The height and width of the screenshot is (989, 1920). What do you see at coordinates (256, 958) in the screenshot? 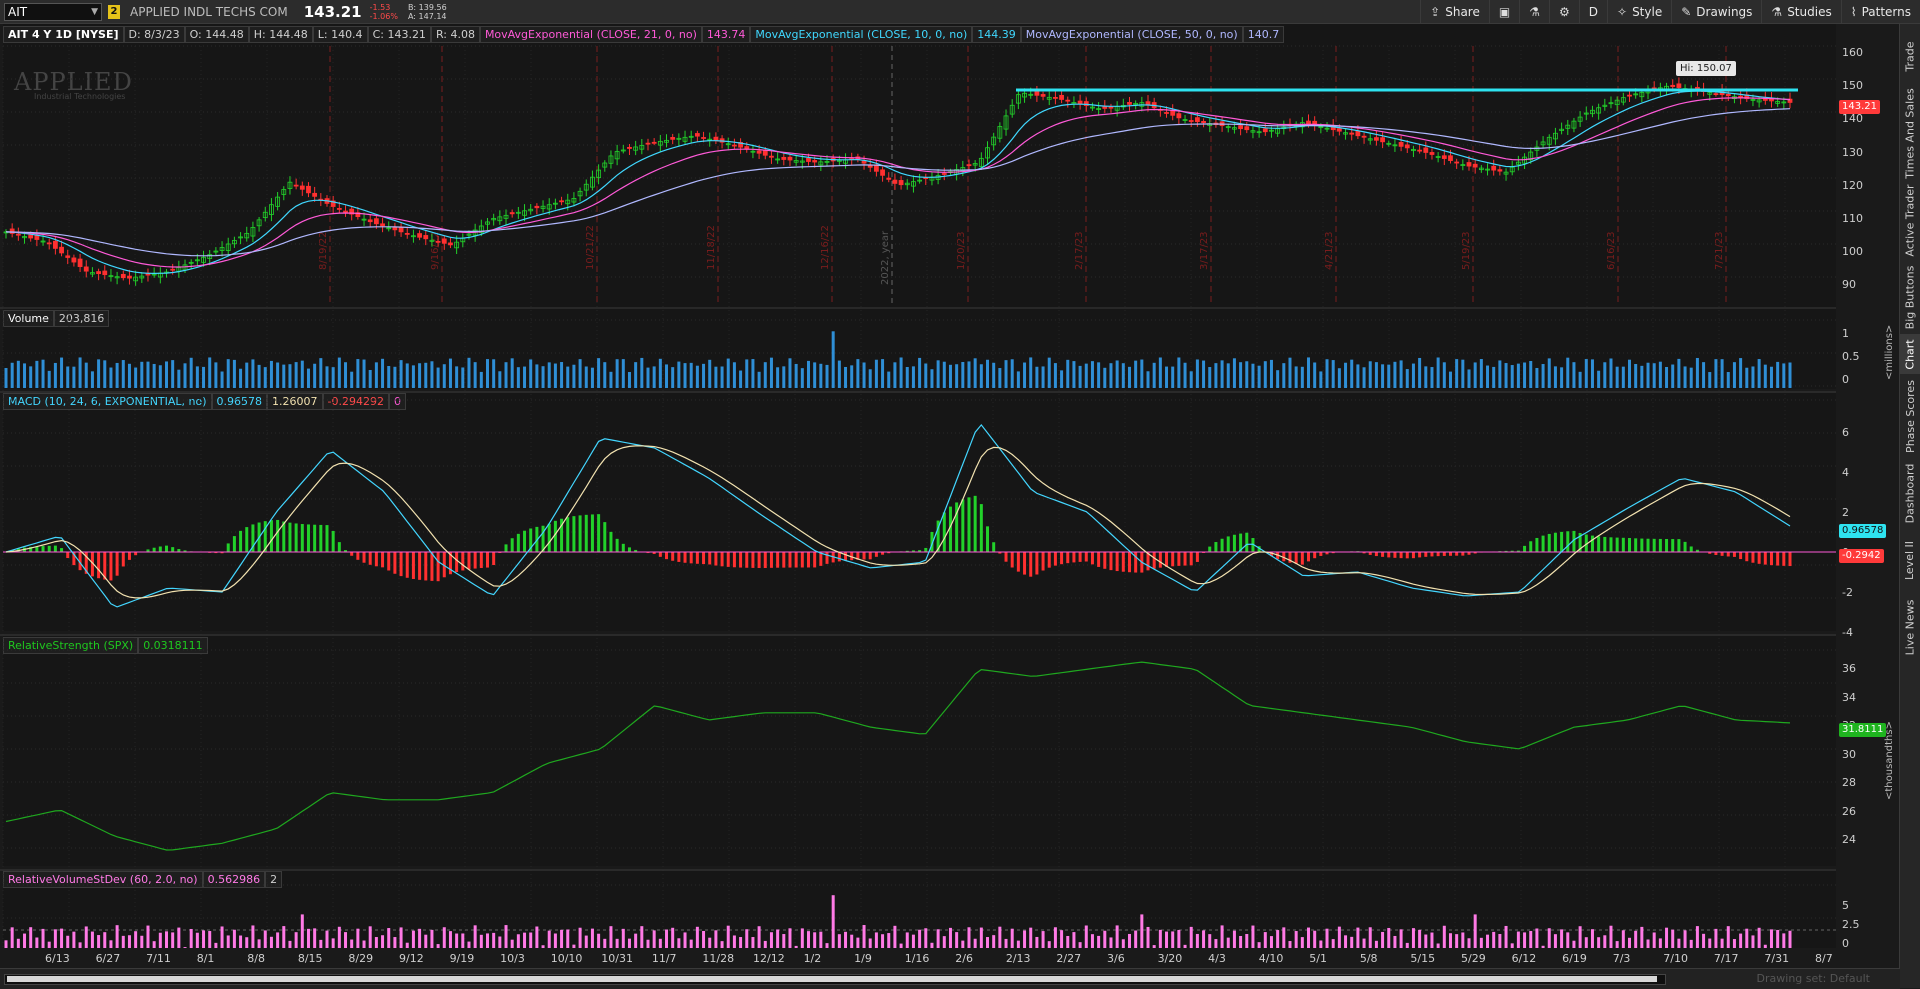
I see `time-axis-label: 8/8` at bounding box center [256, 958].